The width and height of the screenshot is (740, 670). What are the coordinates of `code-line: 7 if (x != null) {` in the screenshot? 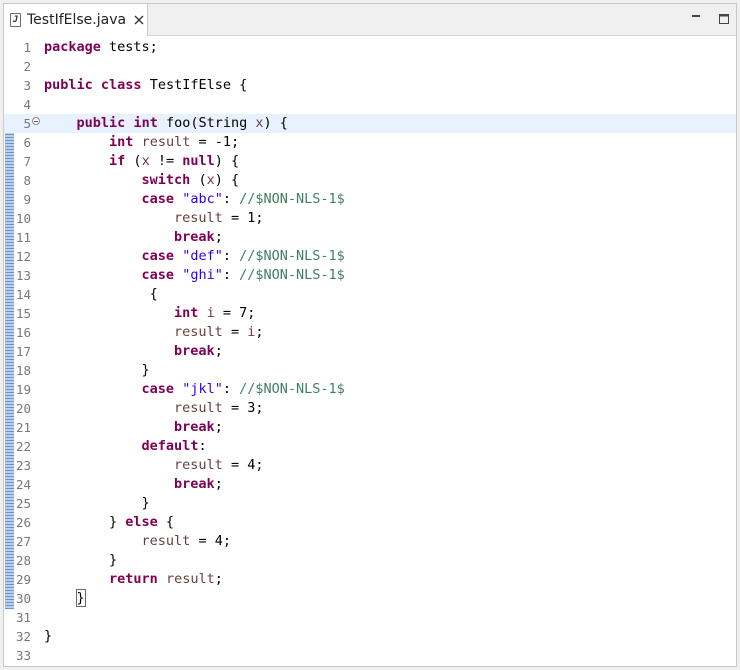 It's located at (370, 161).